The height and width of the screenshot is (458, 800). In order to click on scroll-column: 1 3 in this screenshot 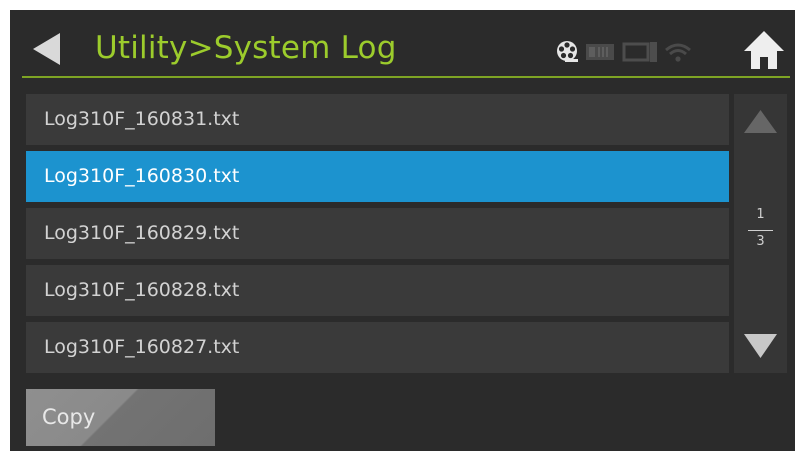, I will do `click(760, 233)`.